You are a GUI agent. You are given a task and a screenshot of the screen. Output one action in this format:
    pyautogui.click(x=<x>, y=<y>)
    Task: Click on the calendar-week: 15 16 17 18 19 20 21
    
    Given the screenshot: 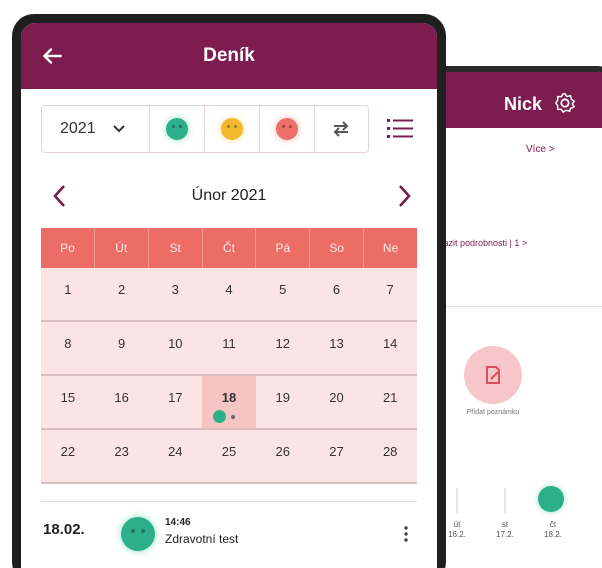 What is the action you would take?
    pyautogui.click(x=229, y=403)
    